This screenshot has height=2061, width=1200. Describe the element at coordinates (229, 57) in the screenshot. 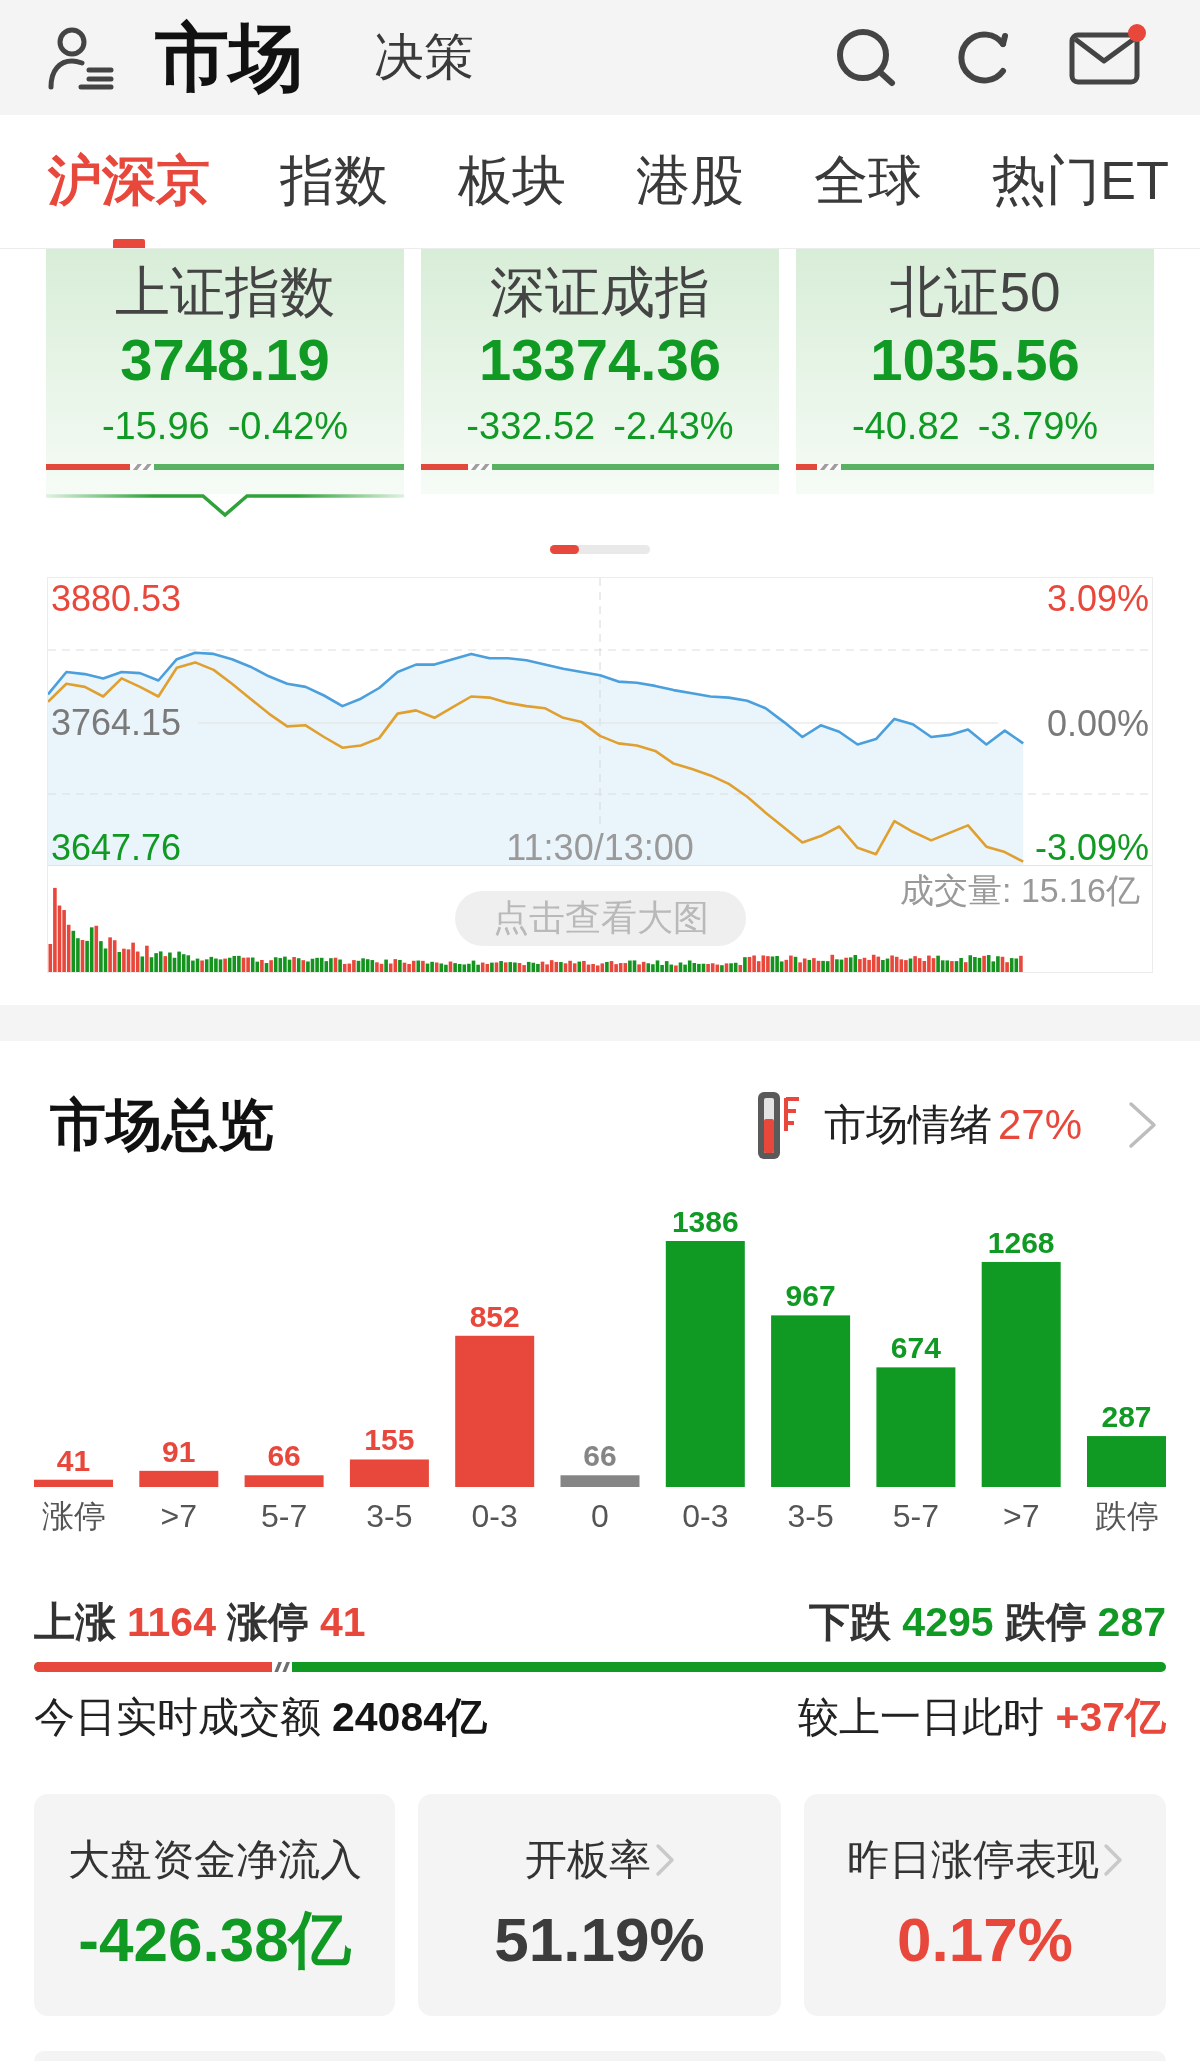

I see `header-tab: 市场` at that location.